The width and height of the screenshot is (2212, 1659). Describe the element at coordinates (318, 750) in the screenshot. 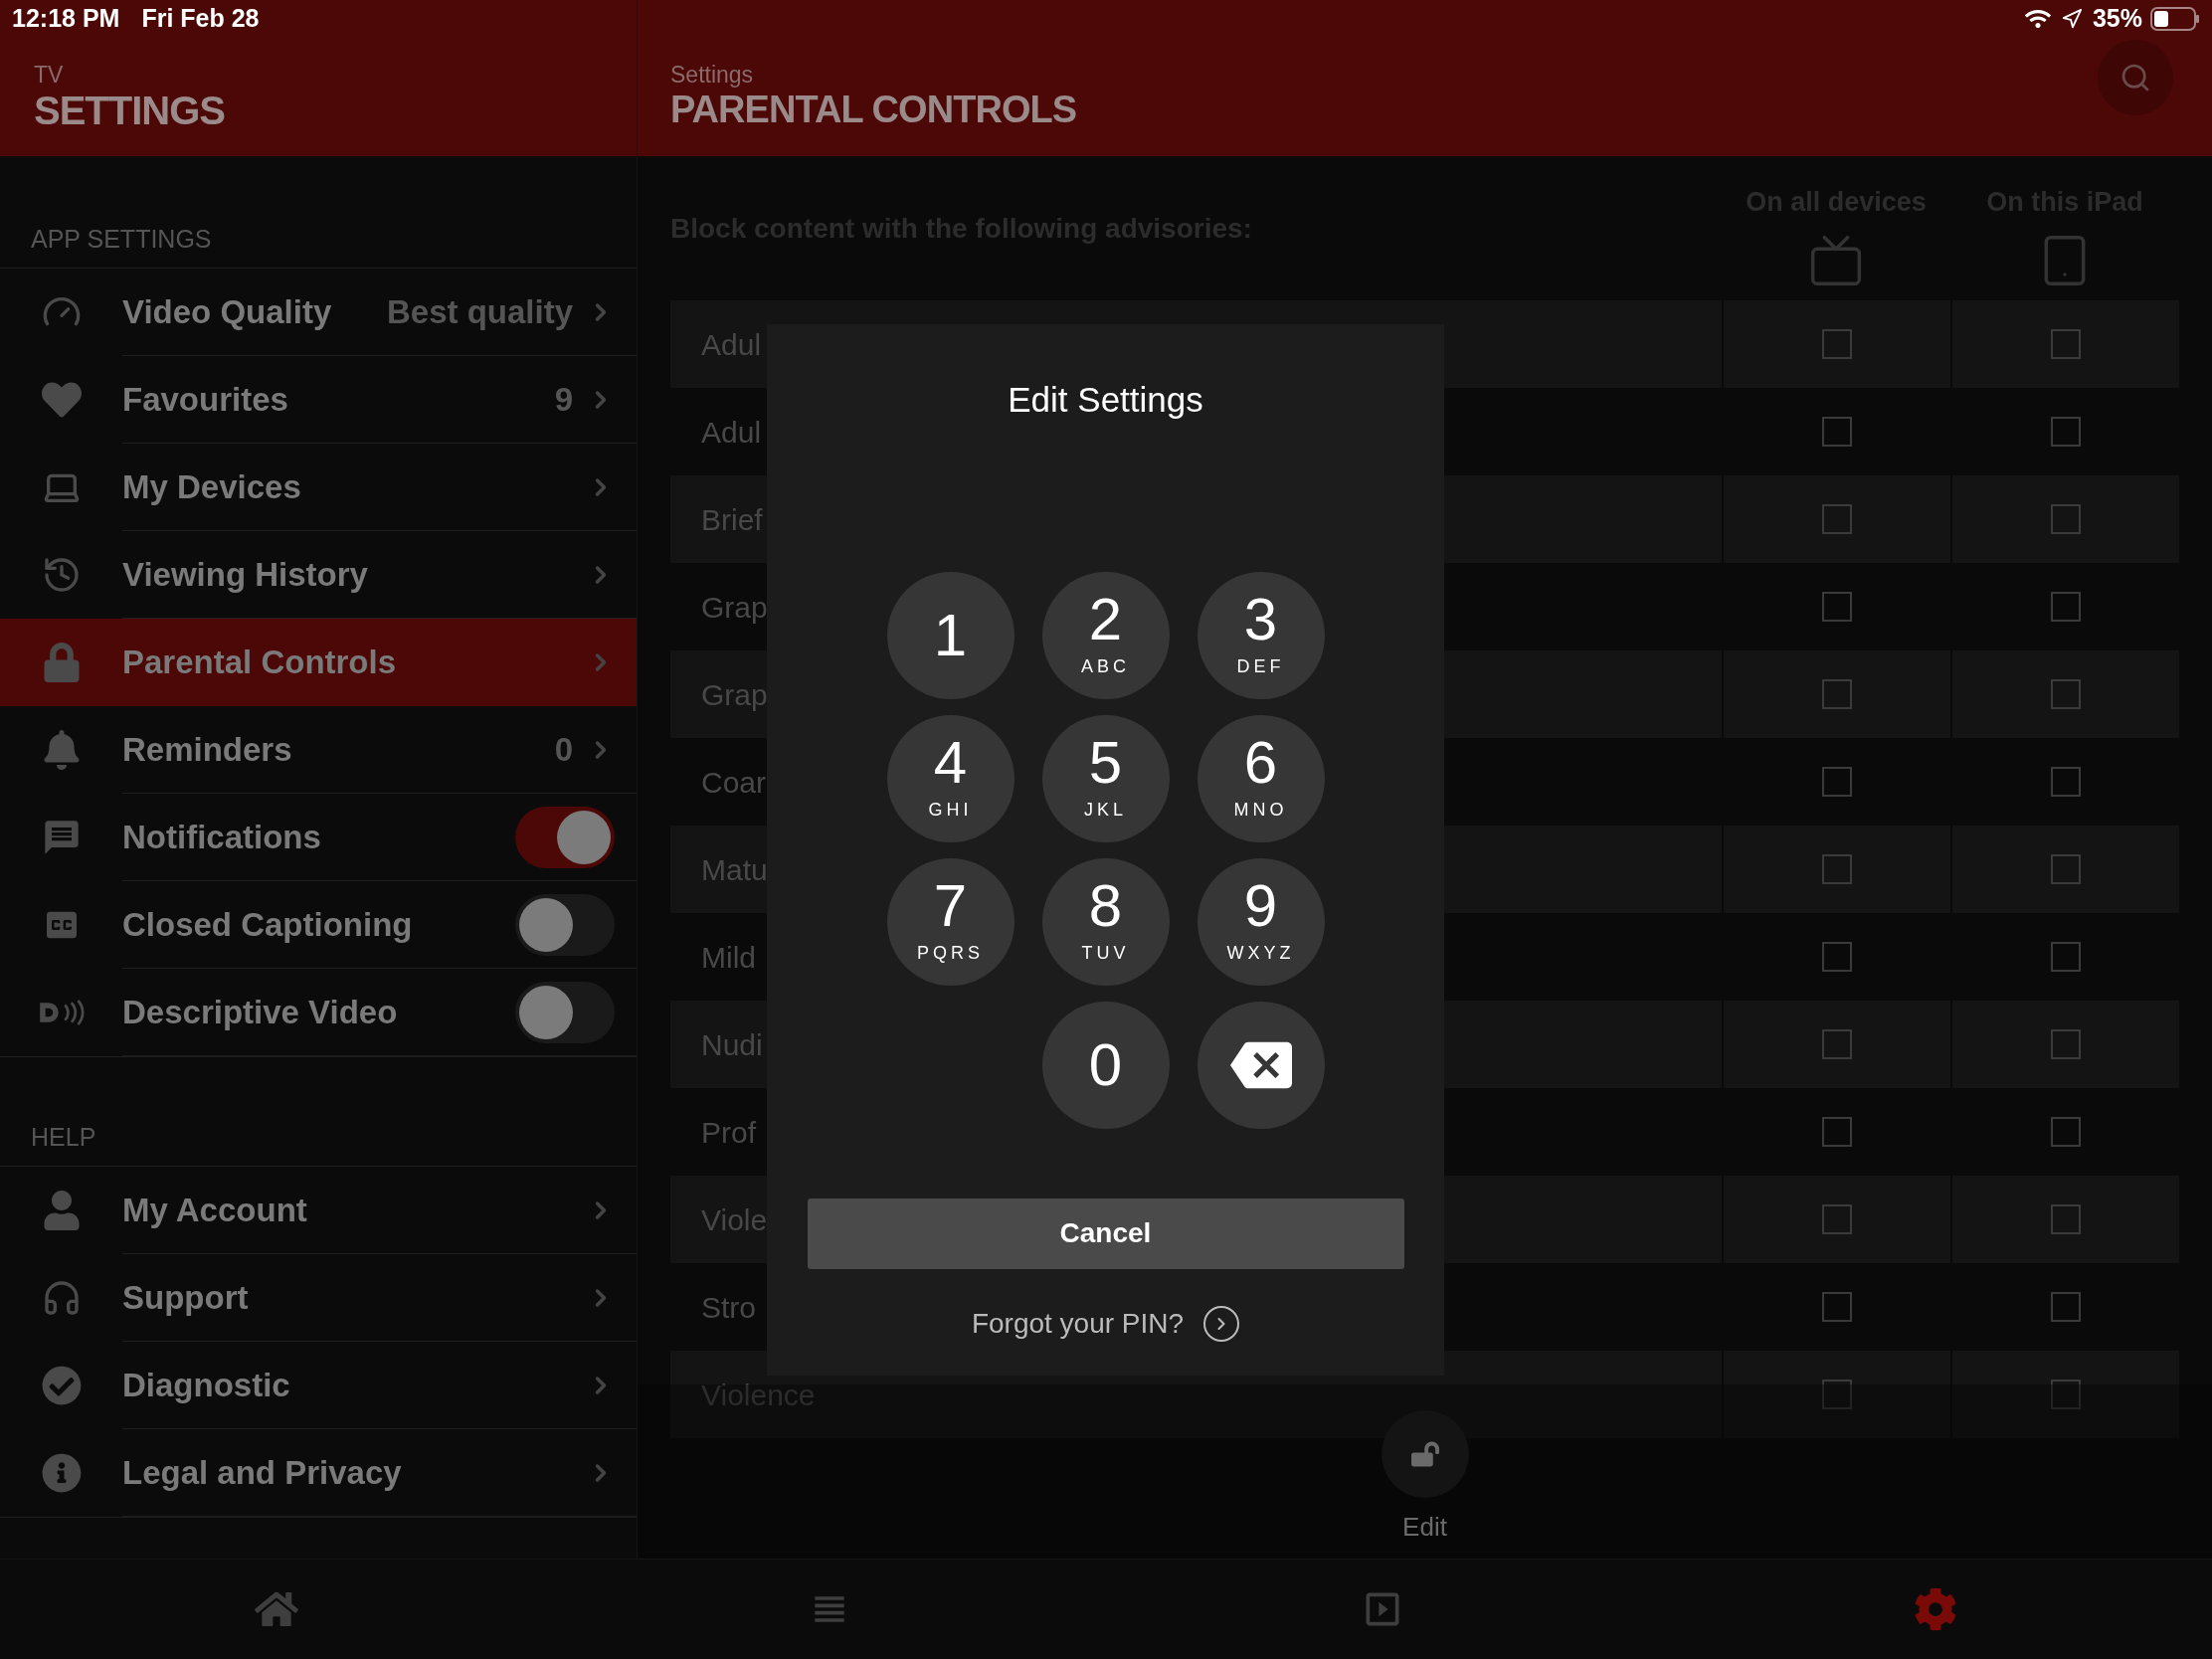

I see `sidebar-item: Reminders 0` at that location.